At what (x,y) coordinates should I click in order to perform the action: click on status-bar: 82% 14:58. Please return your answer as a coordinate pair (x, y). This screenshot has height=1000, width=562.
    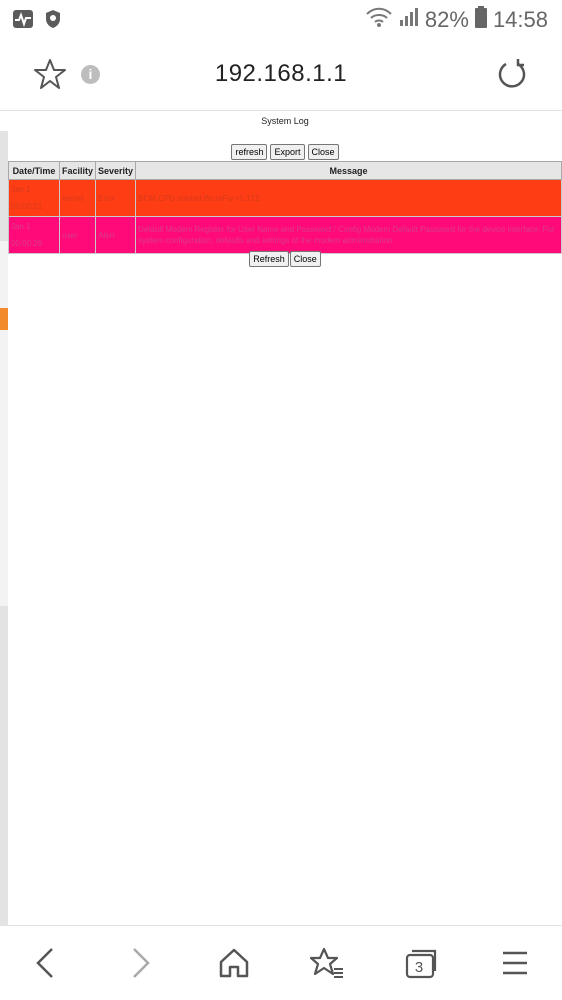
    Looking at the image, I should click on (281, 19).